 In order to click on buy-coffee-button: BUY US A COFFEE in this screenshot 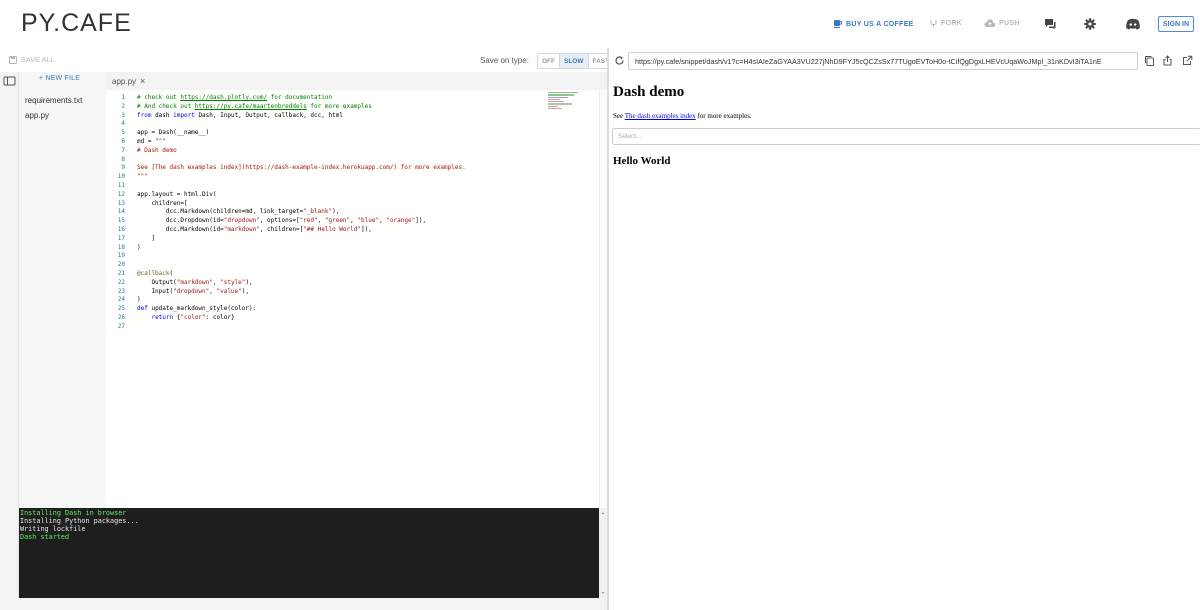, I will do `click(873, 24)`.